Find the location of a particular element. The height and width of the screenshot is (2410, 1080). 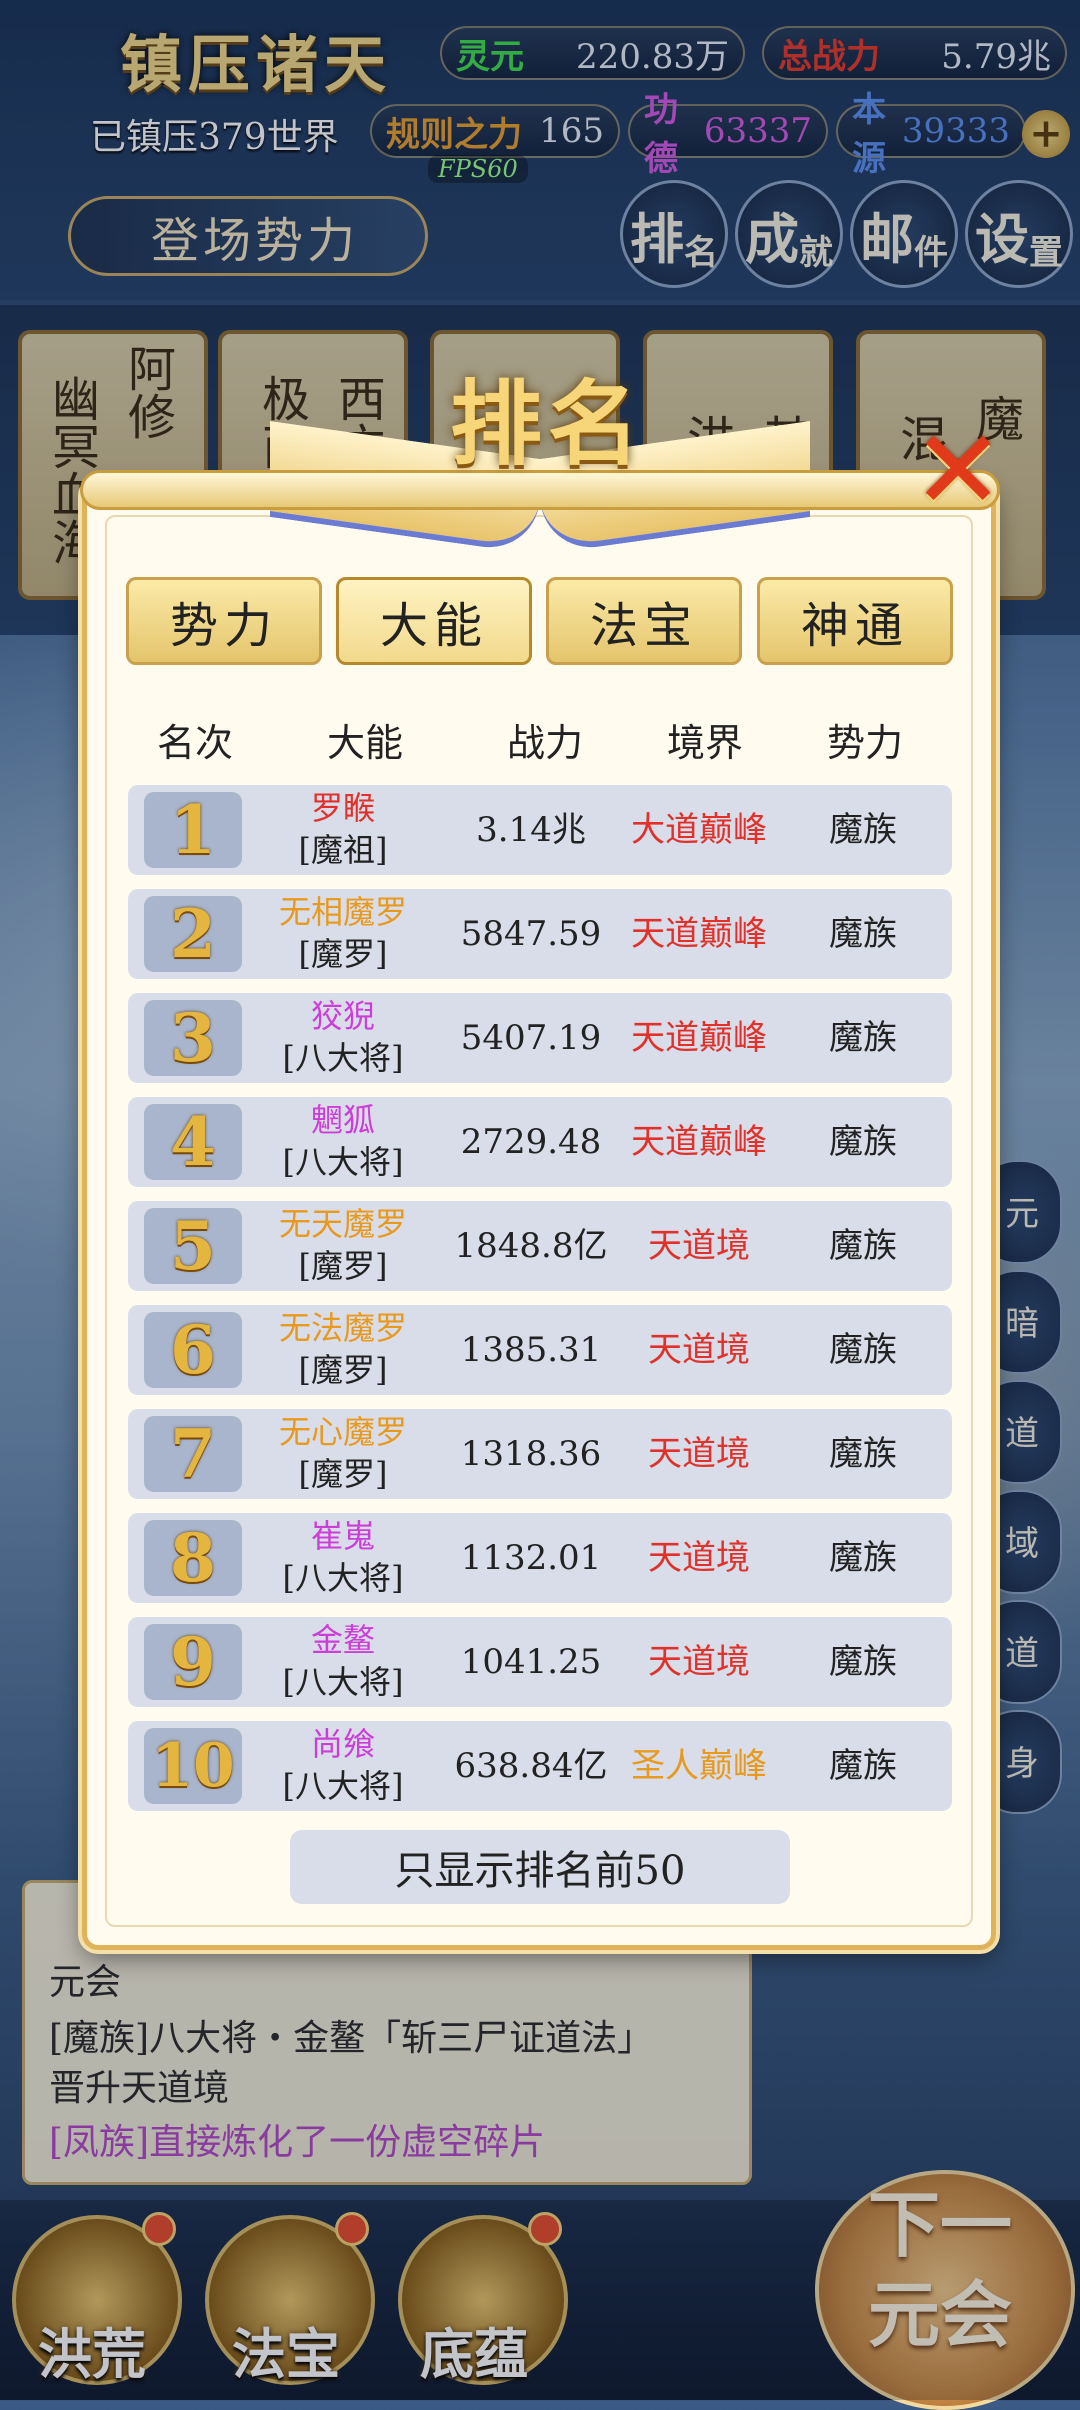

table-row: 9 金鳌 [八大将] 1041.25亿 天道境 魔族 is located at coordinates (540, 1694).